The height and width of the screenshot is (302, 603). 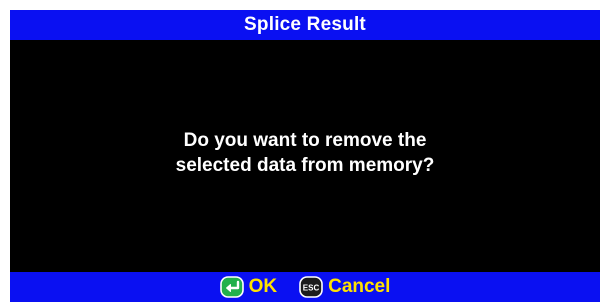 What do you see at coordinates (305, 165) in the screenshot?
I see `message-line-2: selected data from memory?` at bounding box center [305, 165].